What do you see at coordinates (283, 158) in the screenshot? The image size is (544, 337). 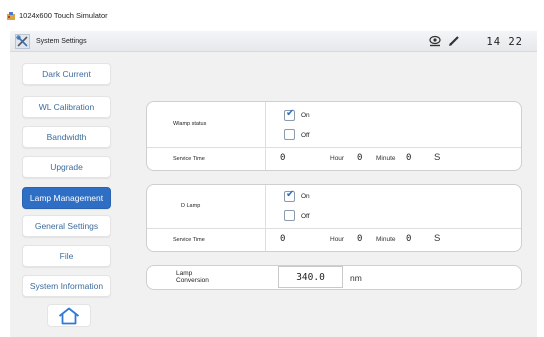 I see `wlamp-hour-value: 0` at bounding box center [283, 158].